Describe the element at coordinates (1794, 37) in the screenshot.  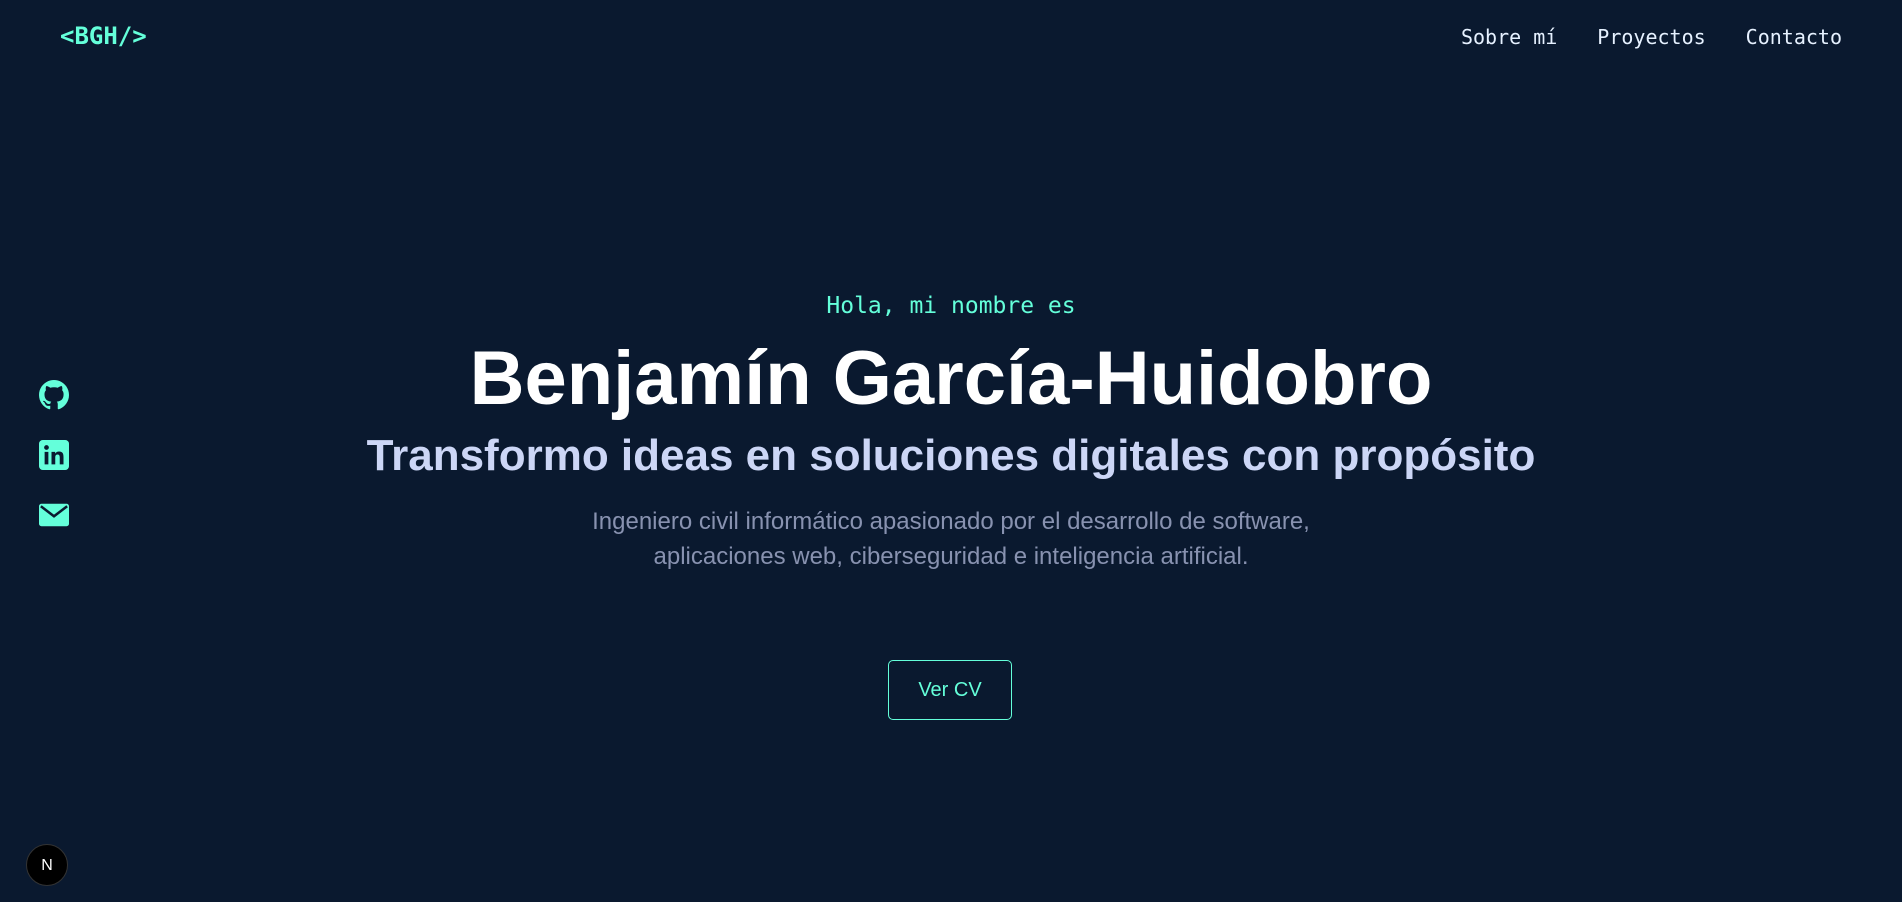
I see `nav-link-contacto: Contacto` at that location.